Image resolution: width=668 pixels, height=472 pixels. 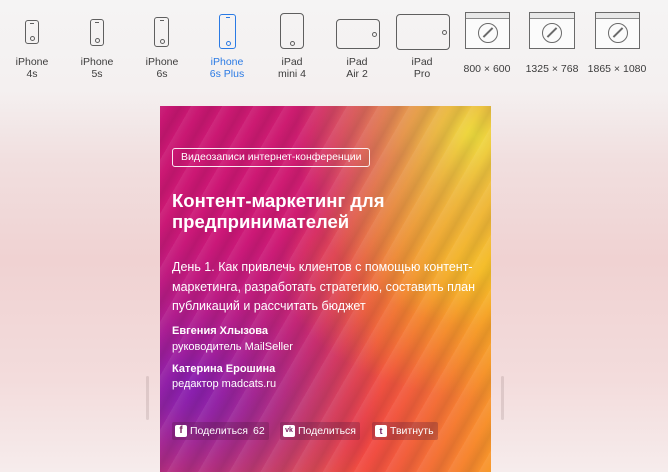 I want to click on share-label: Твитнуть, so click(x=412, y=431).